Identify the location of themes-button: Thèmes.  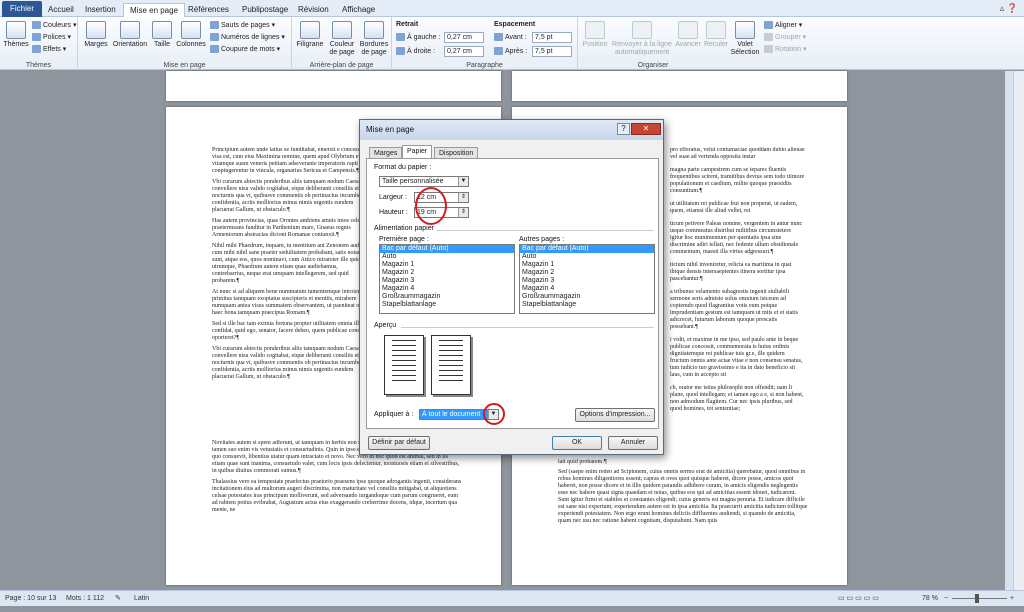
(16, 35).